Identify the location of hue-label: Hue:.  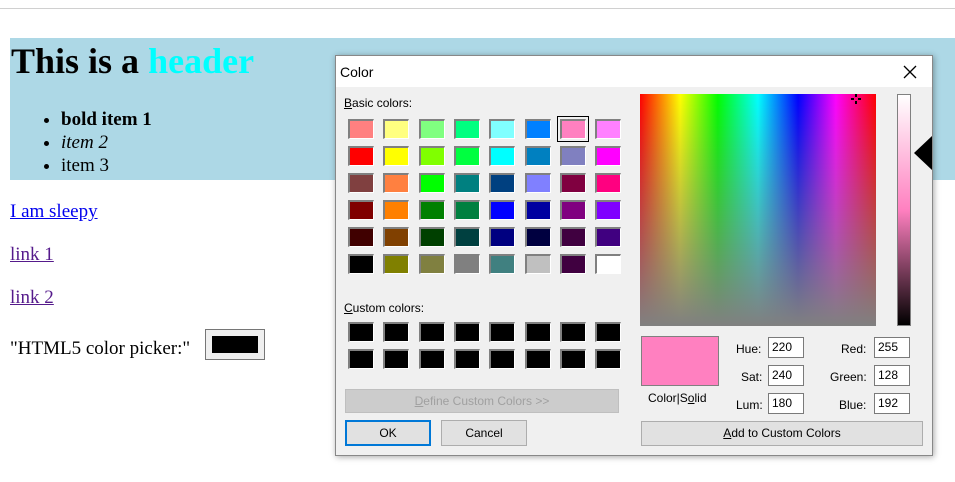
(749, 349).